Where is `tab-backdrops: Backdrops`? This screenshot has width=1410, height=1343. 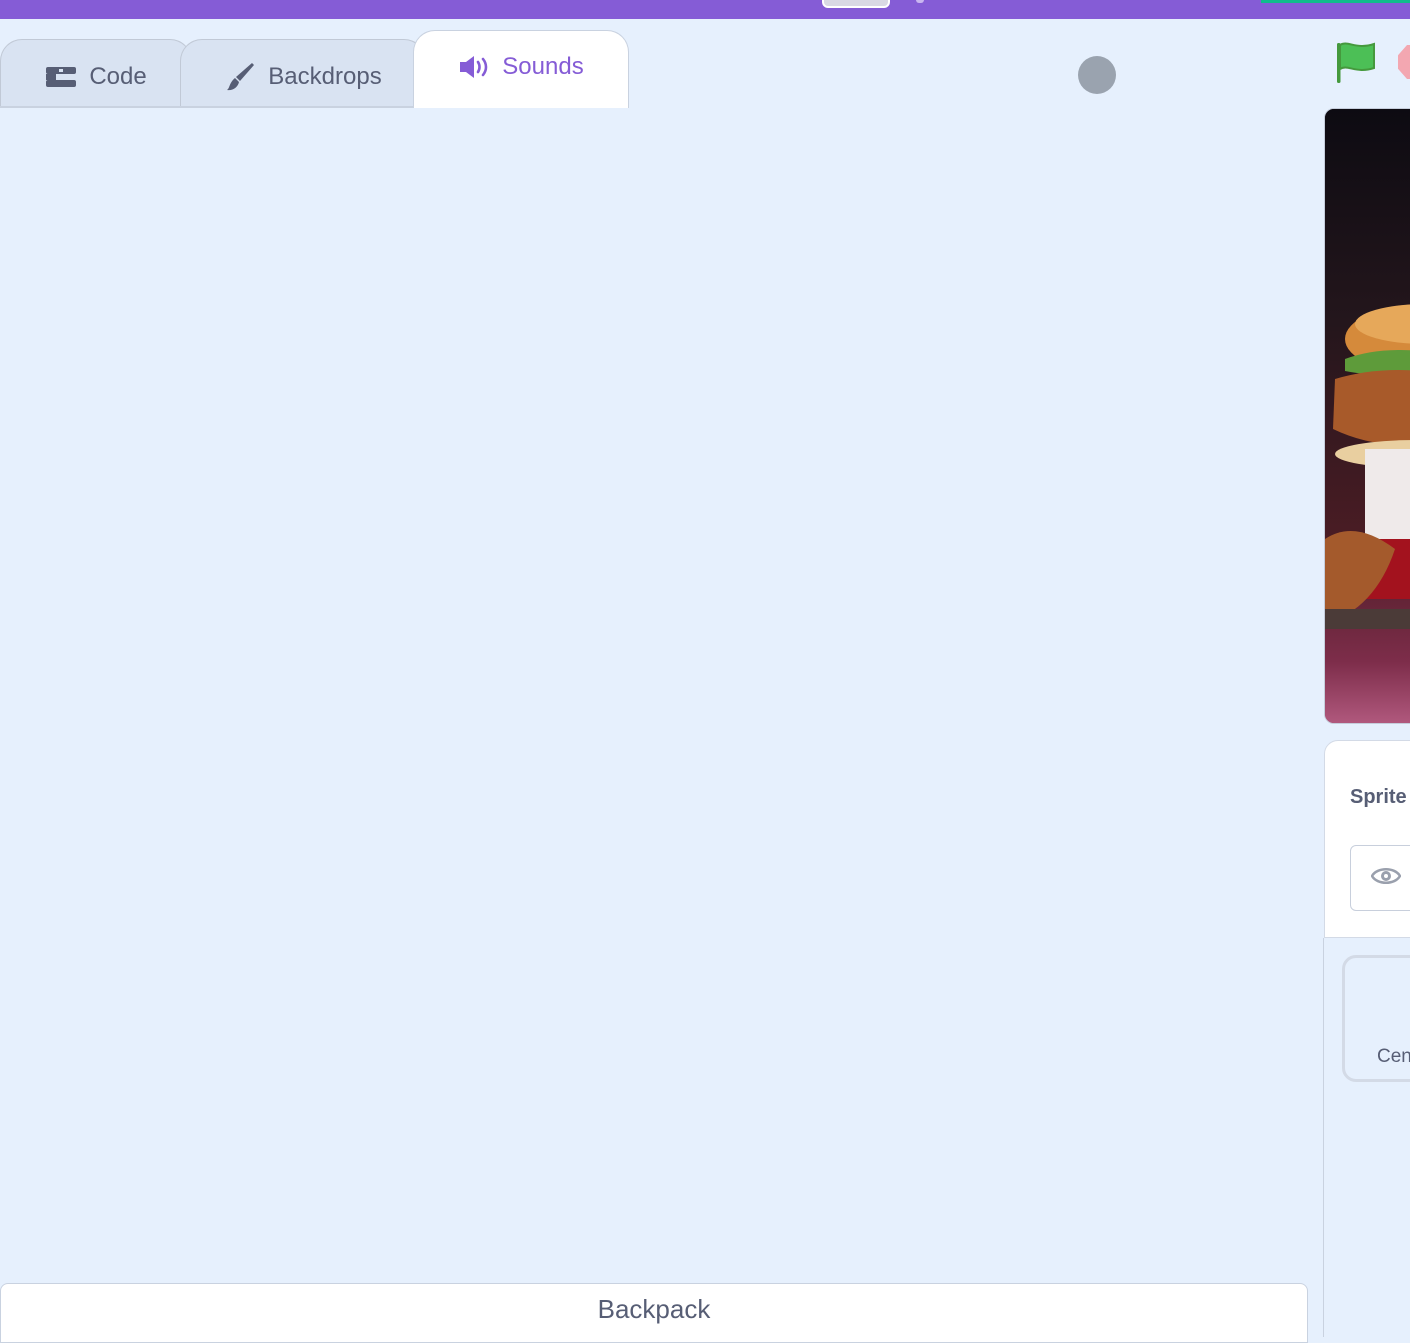
tab-backdrops: Backdrops is located at coordinates (303, 73).